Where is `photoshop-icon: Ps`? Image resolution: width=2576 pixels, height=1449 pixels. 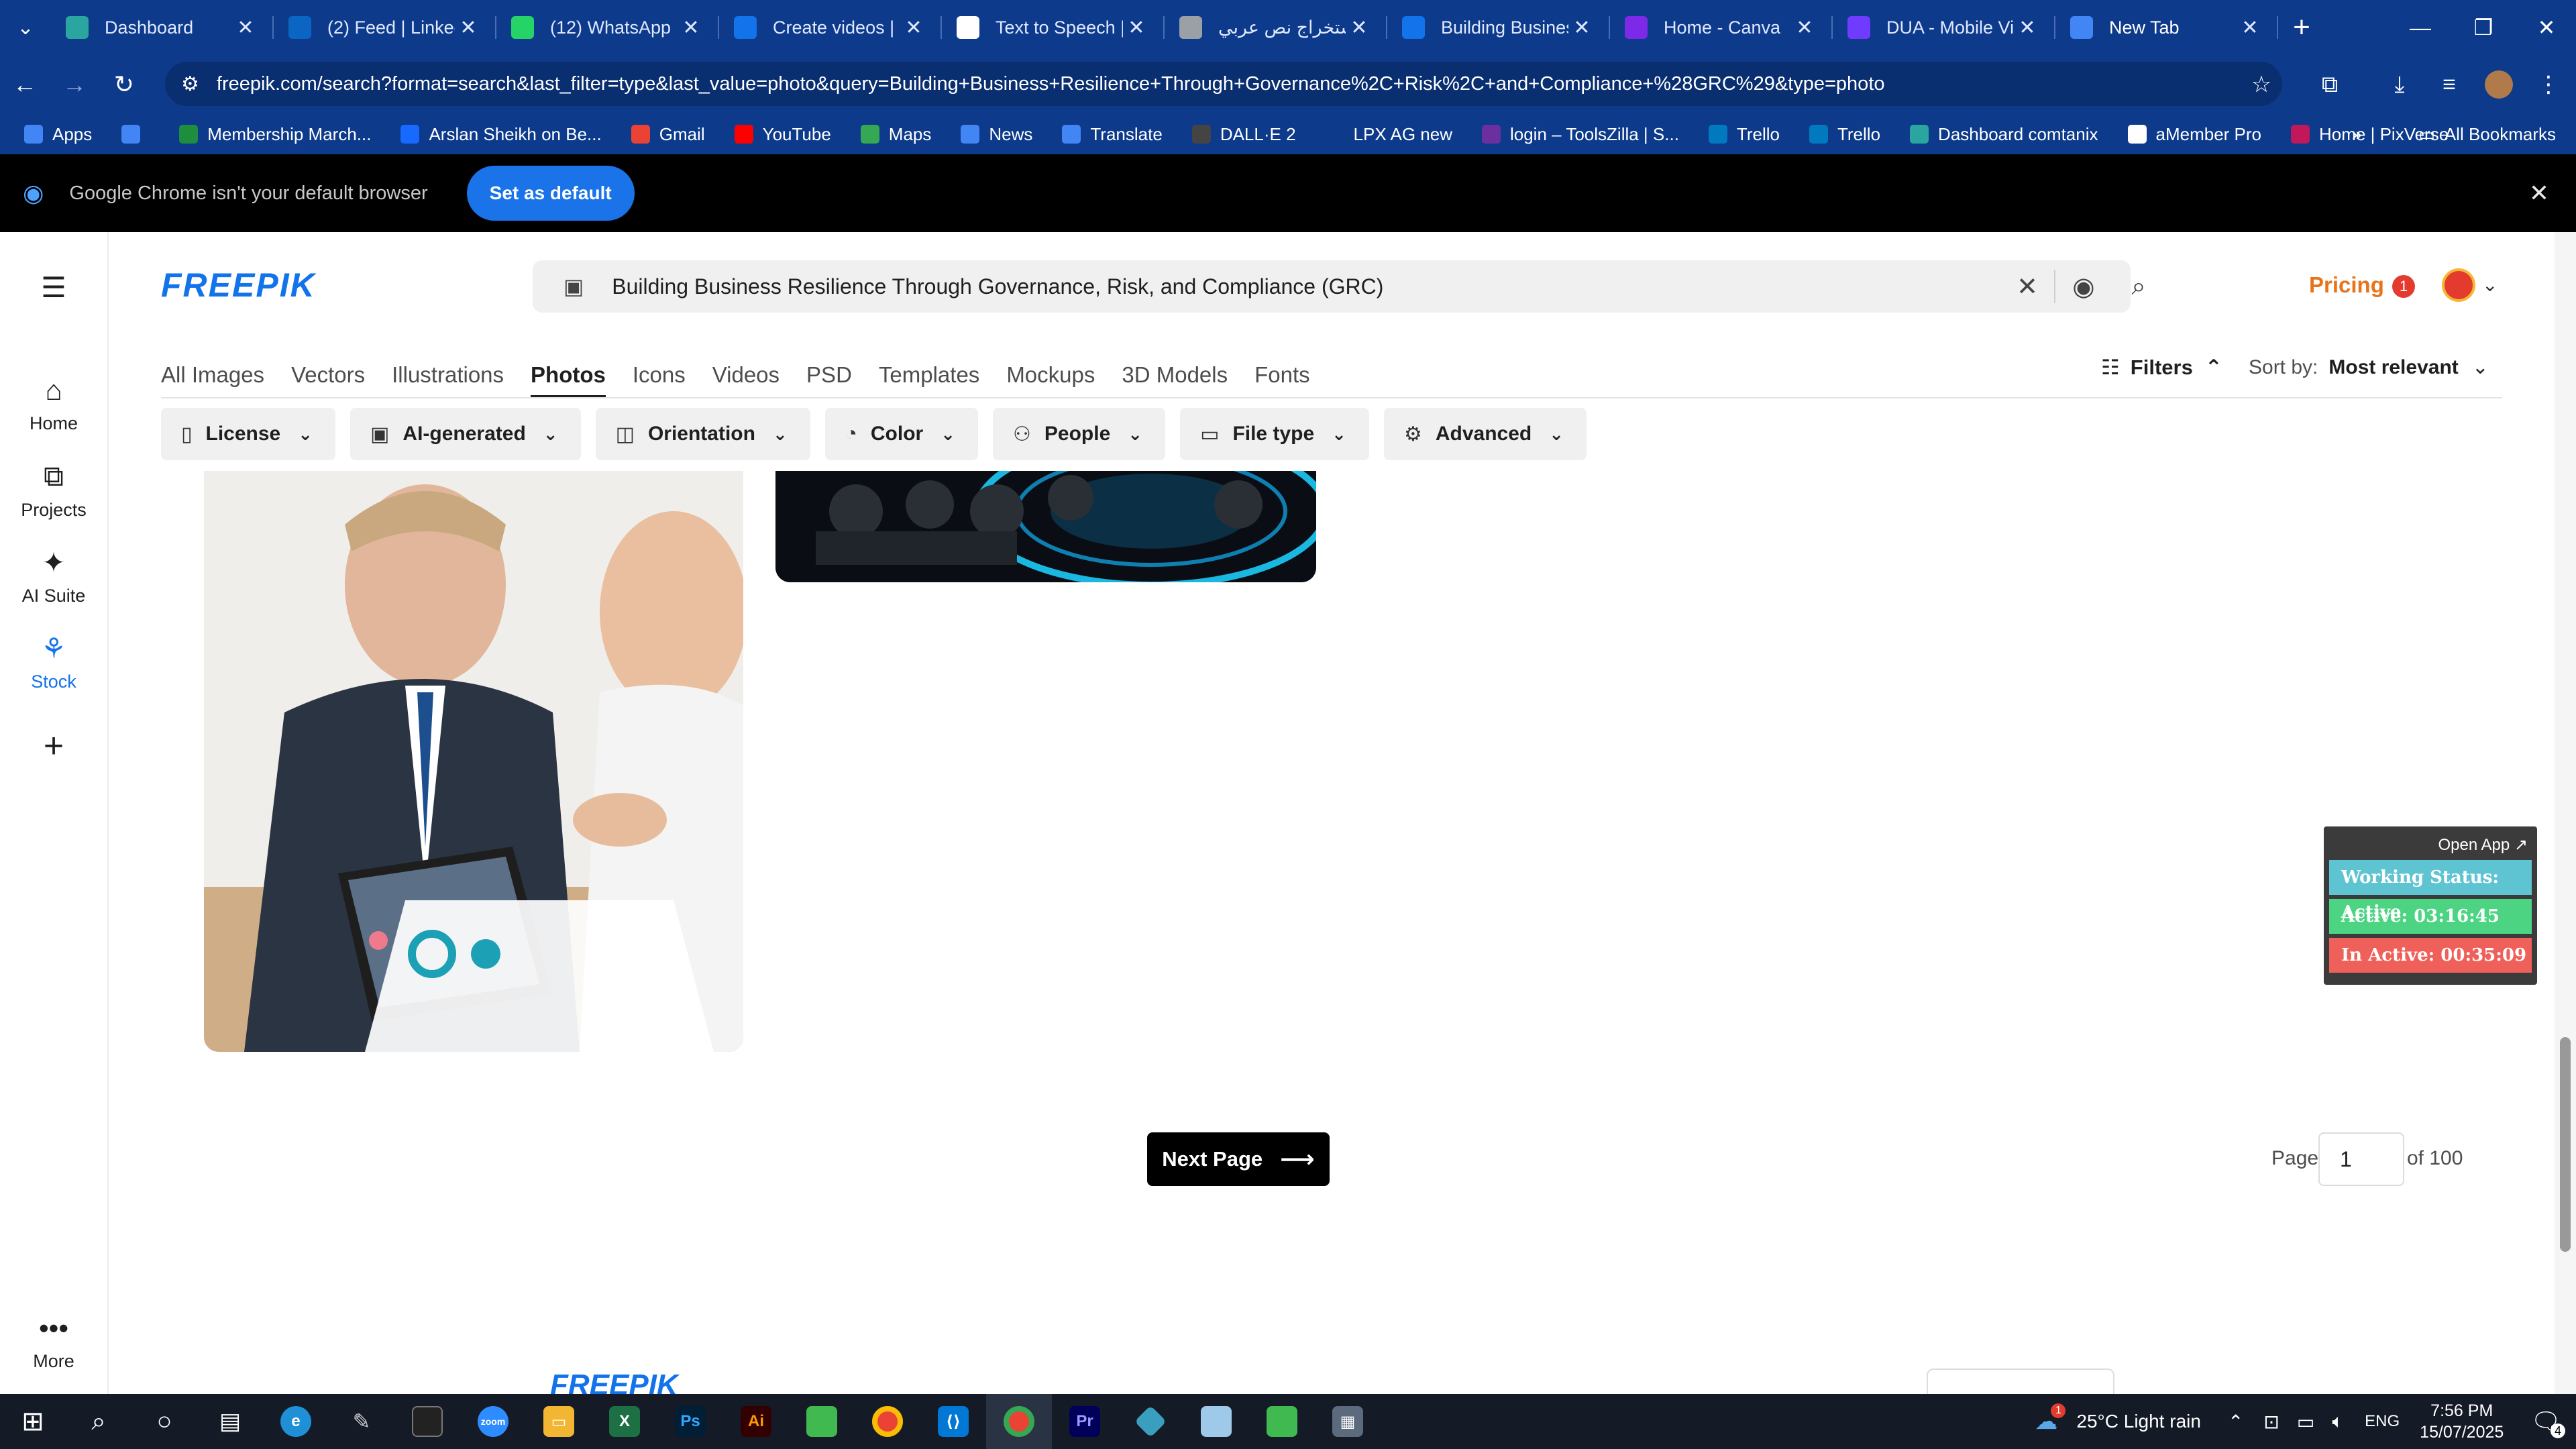 photoshop-icon: Ps is located at coordinates (690, 1421).